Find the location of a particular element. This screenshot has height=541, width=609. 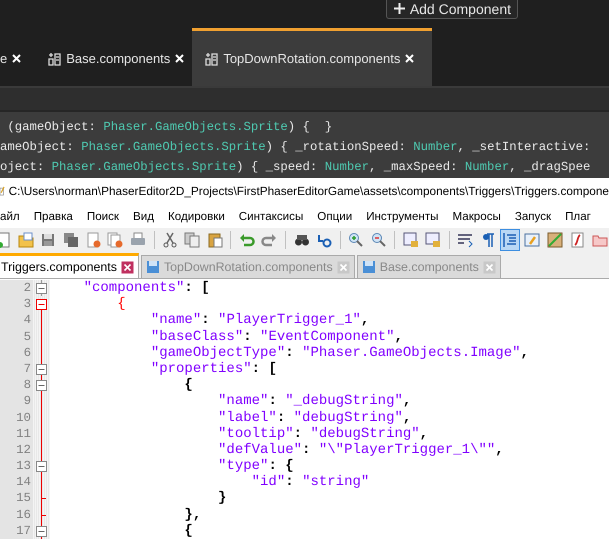

code-line: "tooltip": "debugString", is located at coordinates (322, 434).